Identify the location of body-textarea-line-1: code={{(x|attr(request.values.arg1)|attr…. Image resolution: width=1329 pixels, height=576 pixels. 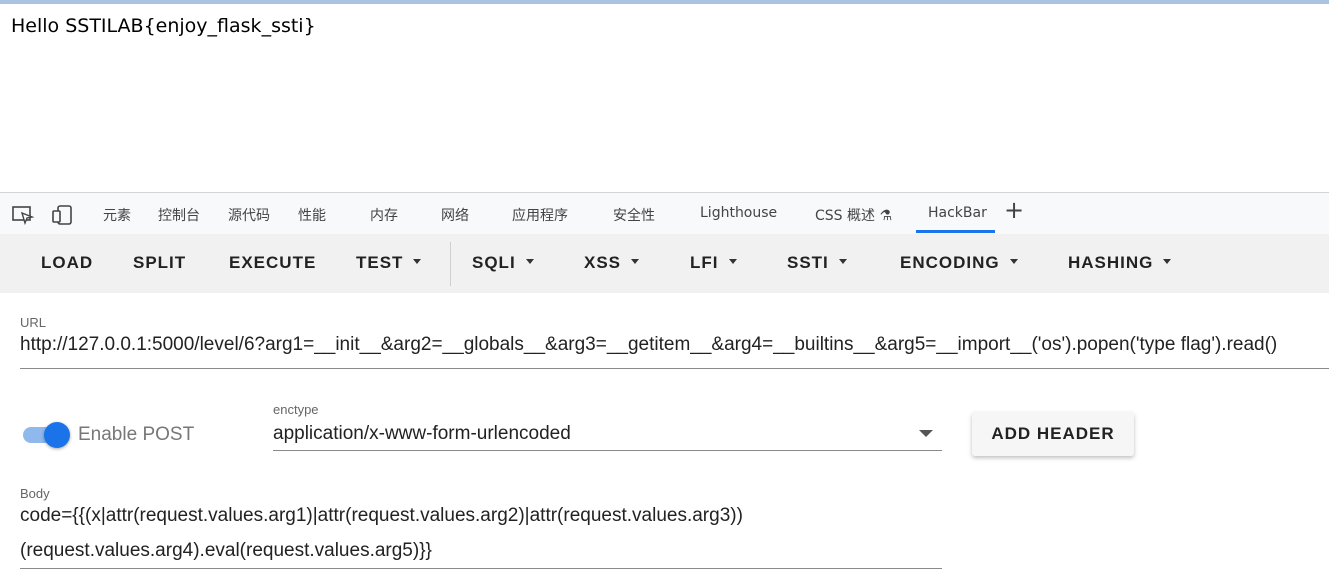
(381, 516).